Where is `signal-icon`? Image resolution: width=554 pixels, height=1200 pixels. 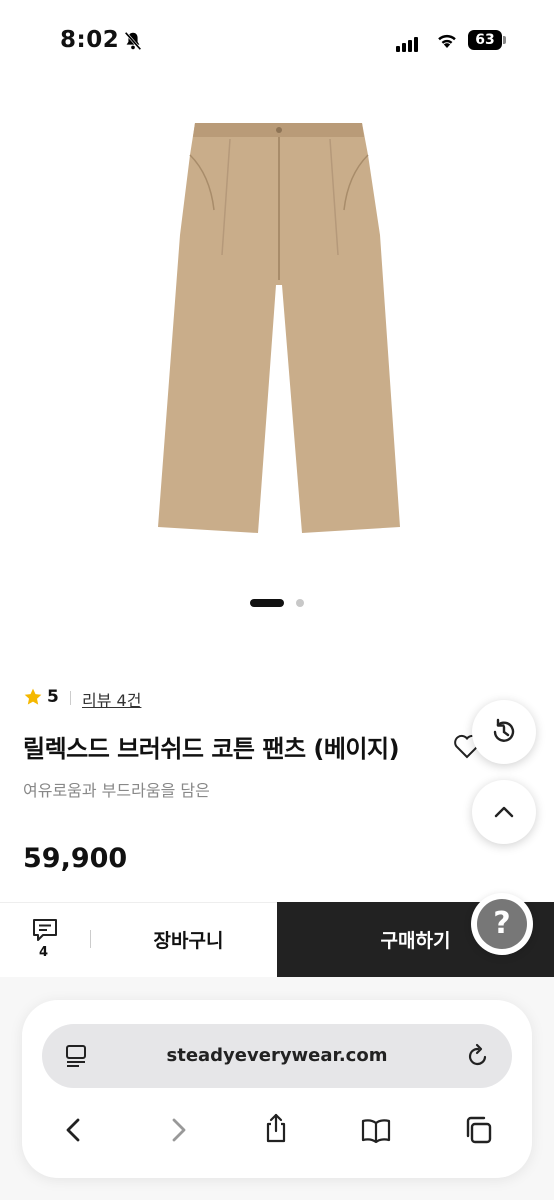 signal-icon is located at coordinates (408, 42).